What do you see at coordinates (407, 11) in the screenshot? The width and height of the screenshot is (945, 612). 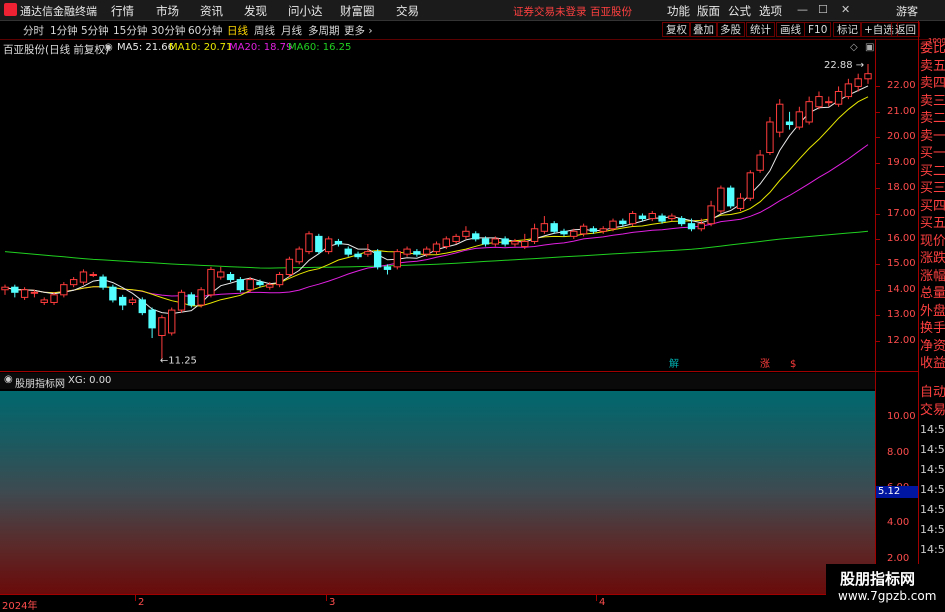 I see `menu-item-trade: 交易` at bounding box center [407, 11].